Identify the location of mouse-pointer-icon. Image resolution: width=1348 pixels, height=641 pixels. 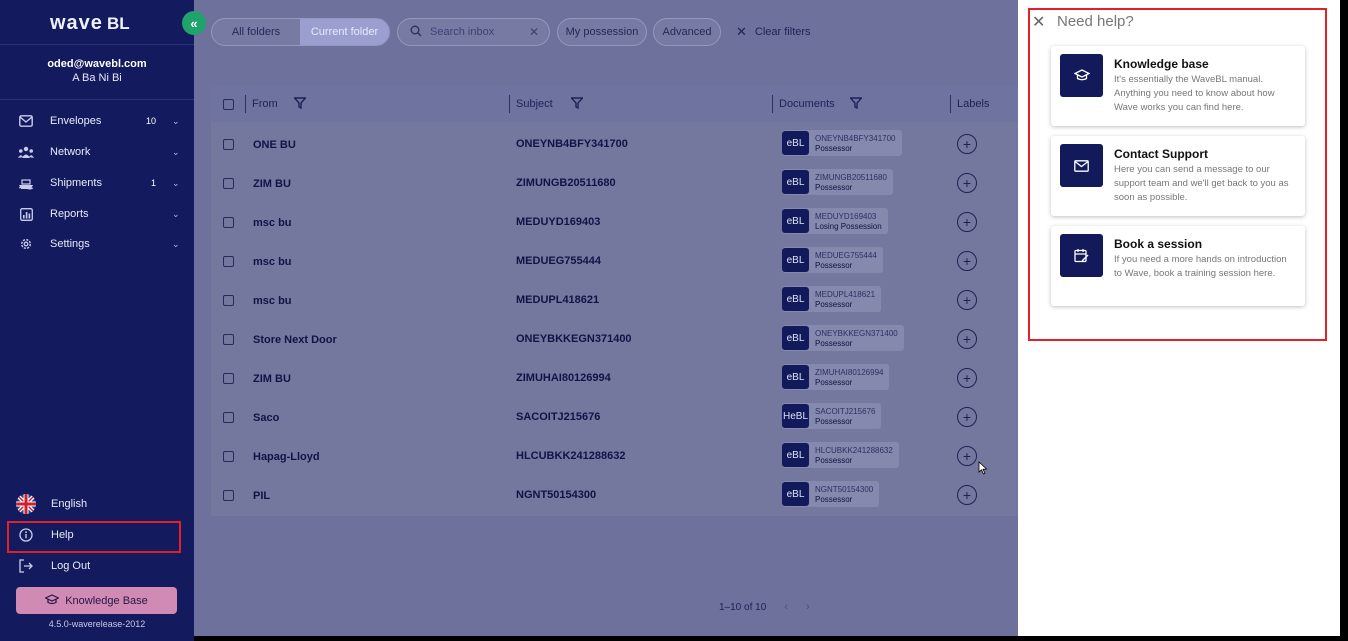
(983, 470).